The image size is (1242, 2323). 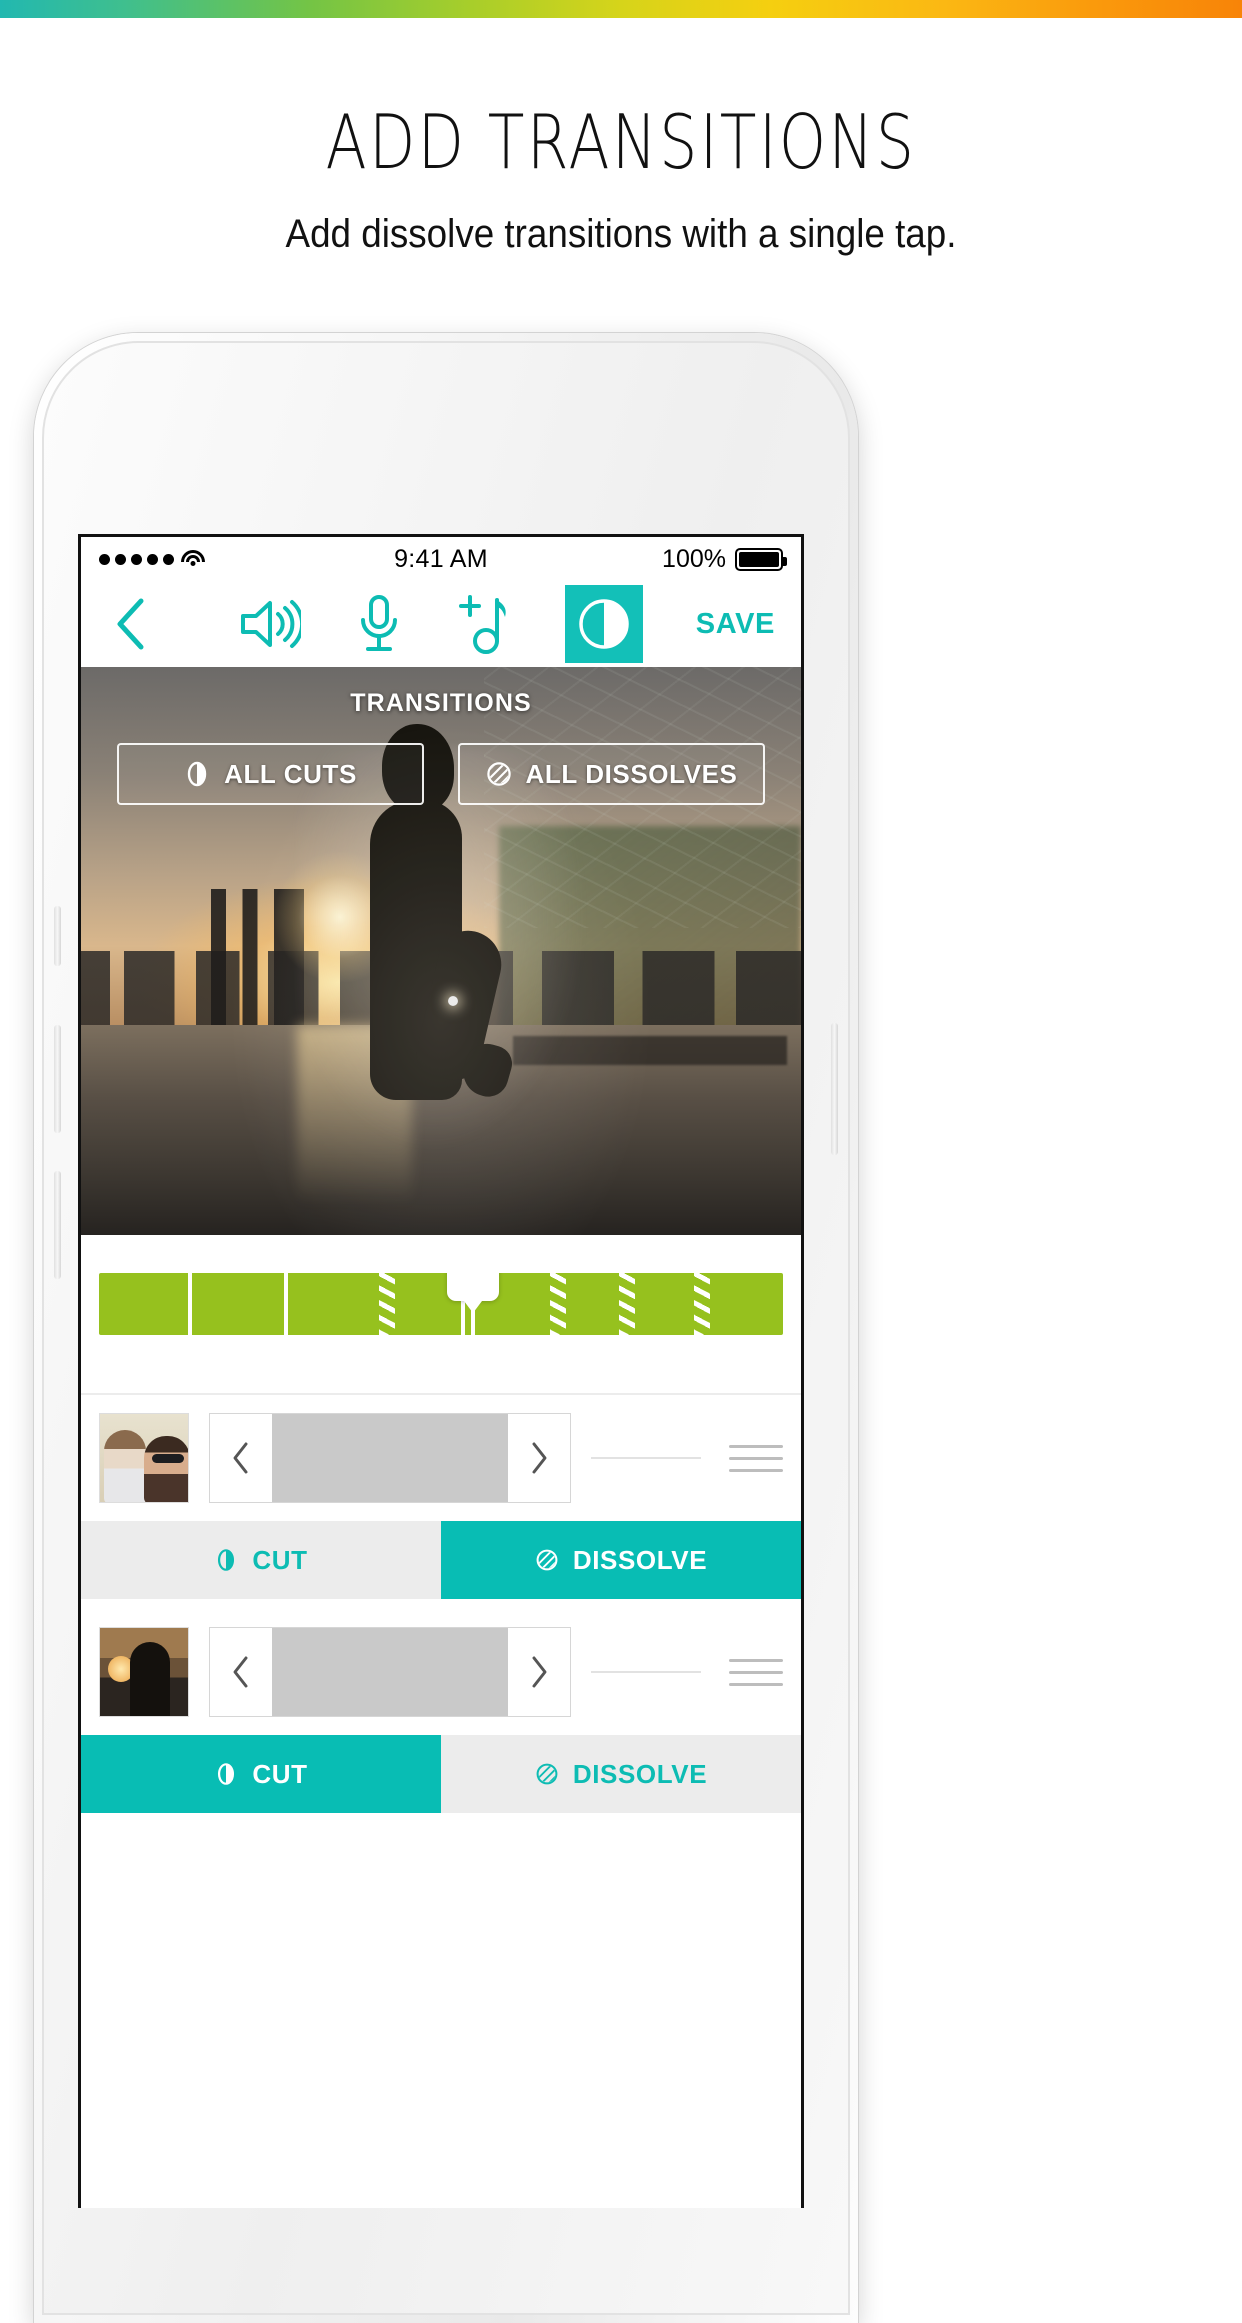 What do you see at coordinates (621, 9) in the screenshot?
I see `top-gradient-bar` at bounding box center [621, 9].